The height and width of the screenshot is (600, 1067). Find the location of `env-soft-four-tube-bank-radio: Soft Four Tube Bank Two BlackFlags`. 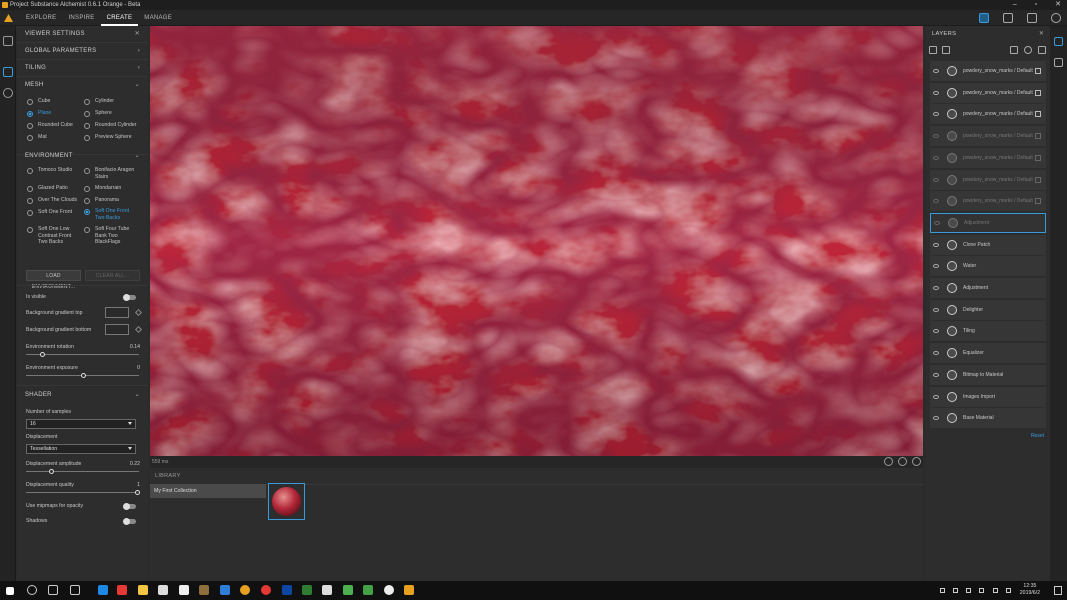

env-soft-four-tube-bank-radio: Soft Four Tube Bank Two BlackFlags is located at coordinates (108, 236).